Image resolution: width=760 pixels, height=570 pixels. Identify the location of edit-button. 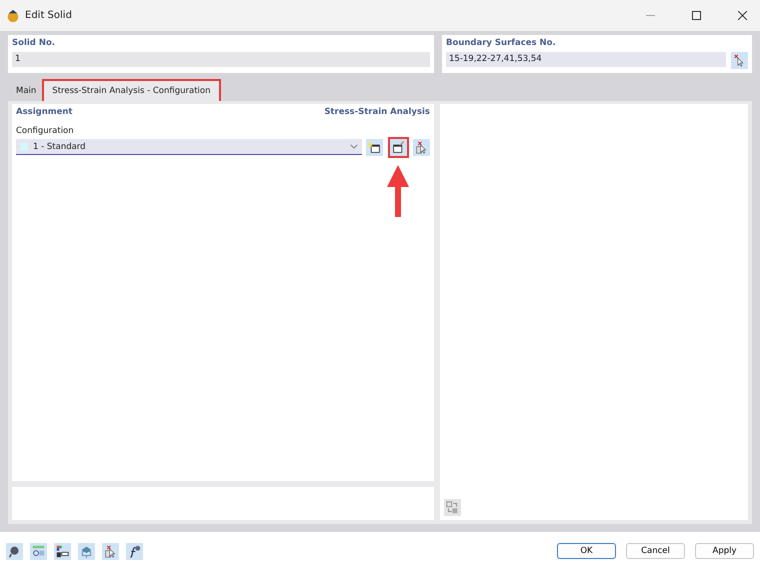
(398, 147).